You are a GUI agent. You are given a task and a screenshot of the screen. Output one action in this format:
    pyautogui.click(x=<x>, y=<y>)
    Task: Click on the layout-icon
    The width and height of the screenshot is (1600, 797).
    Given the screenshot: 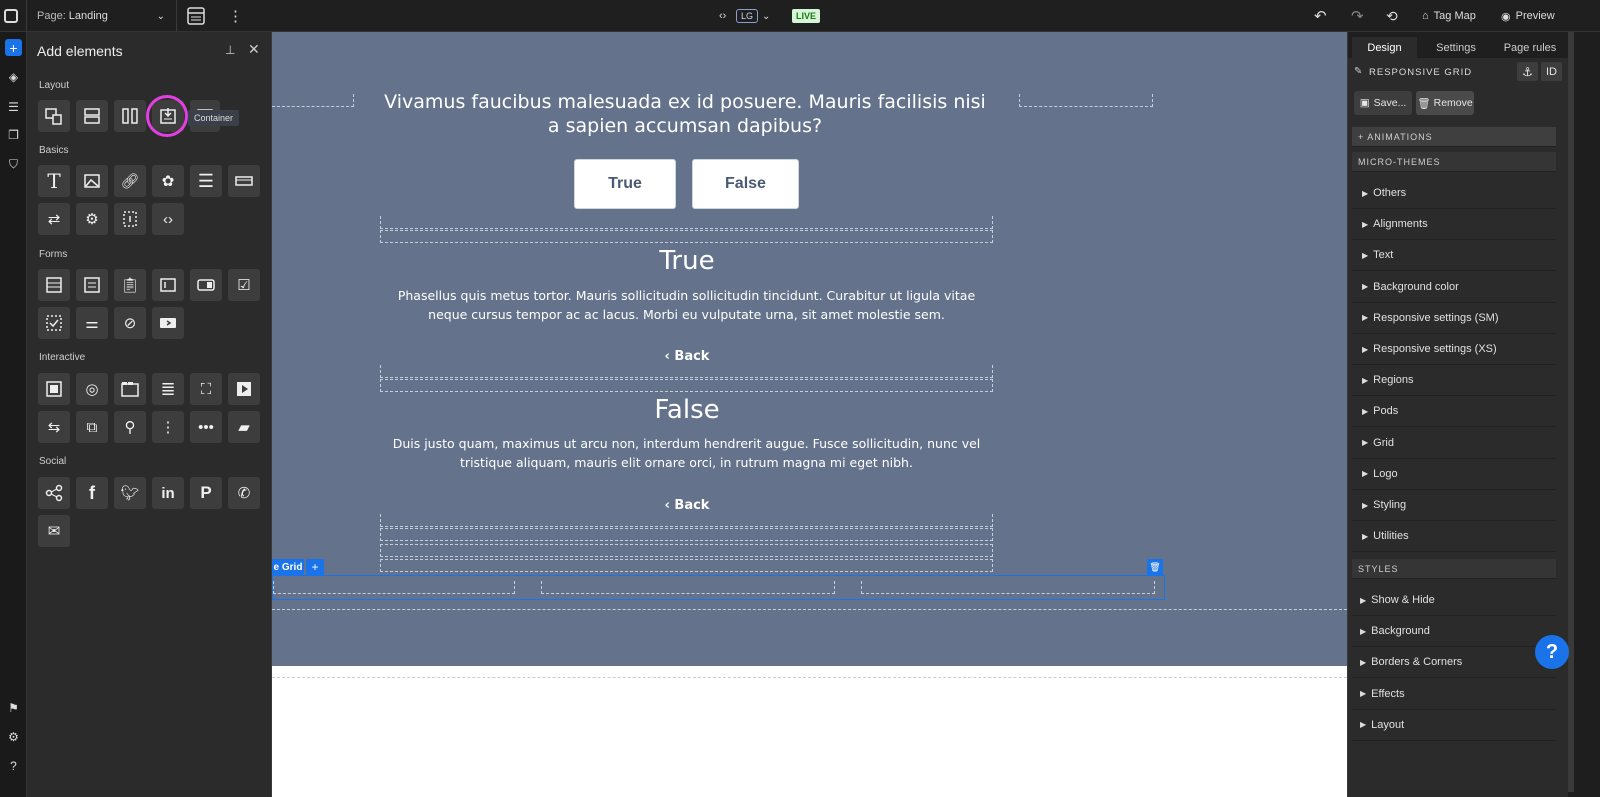 What is the action you would take?
    pyautogui.click(x=196, y=16)
    